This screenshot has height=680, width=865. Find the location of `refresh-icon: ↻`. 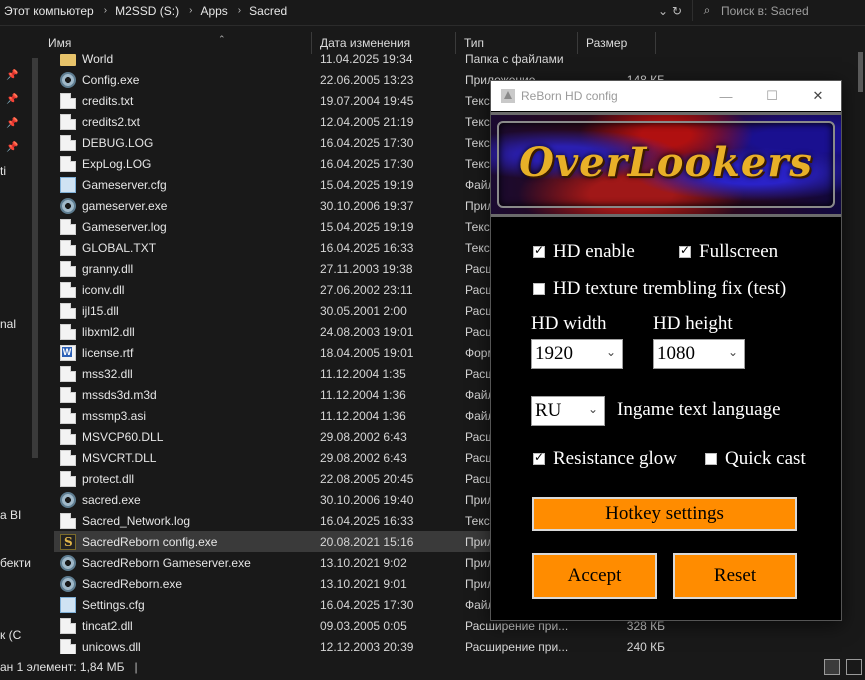

refresh-icon: ↻ is located at coordinates (677, 10).